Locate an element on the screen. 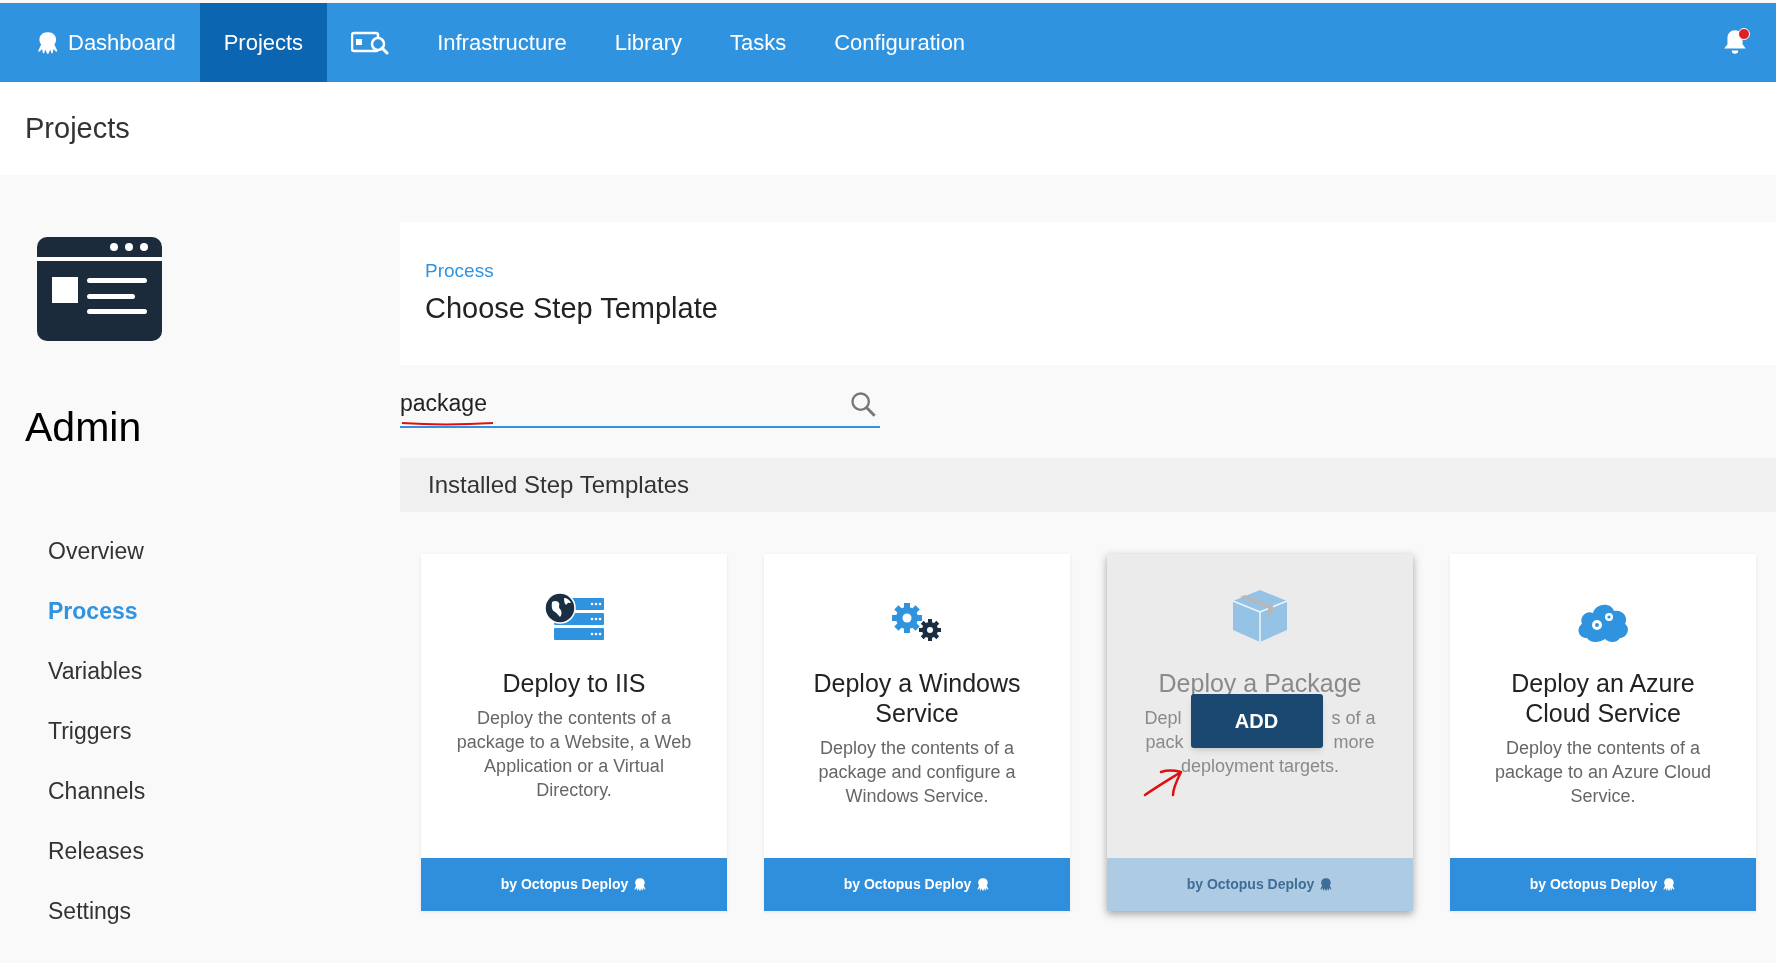 The width and height of the screenshot is (1776, 963). card-description: Deploy the contents of a package to an Azure Cloud Service. is located at coordinates (1603, 772).